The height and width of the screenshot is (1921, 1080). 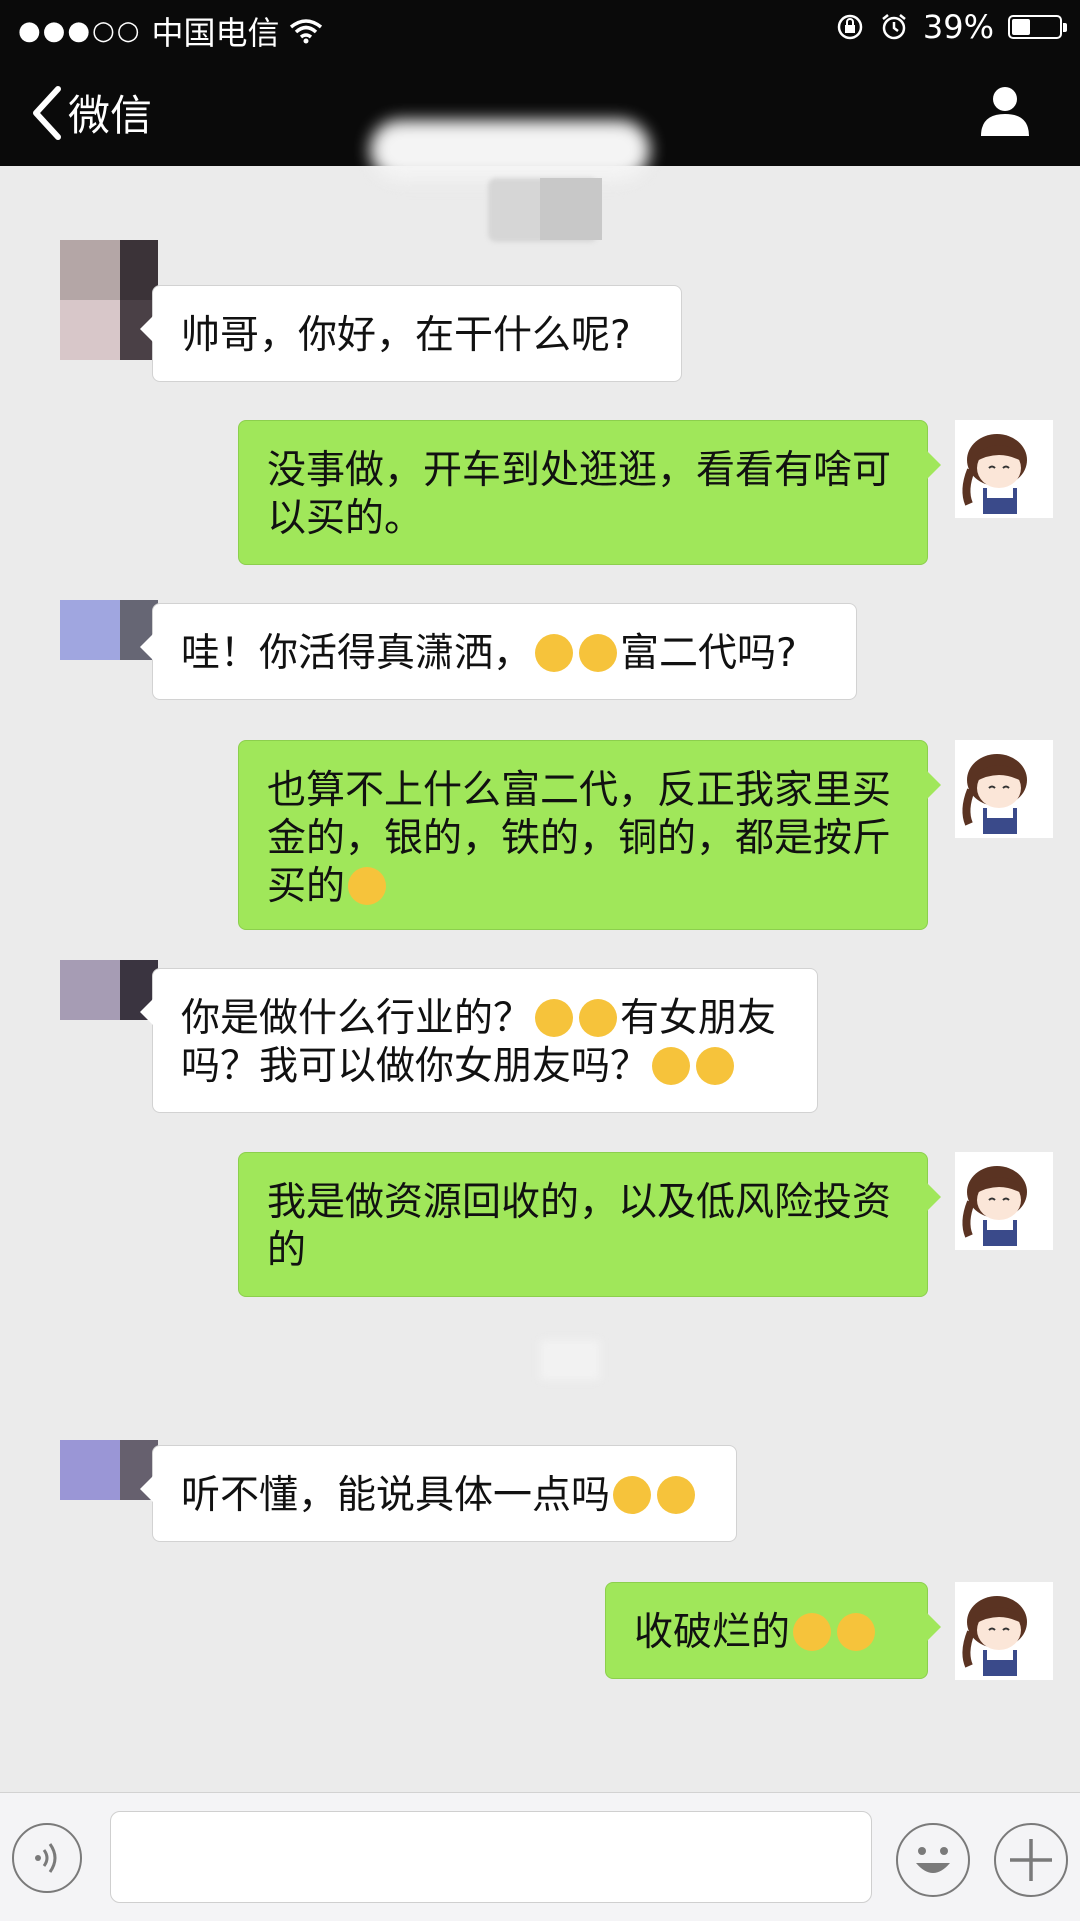 What do you see at coordinates (708, 653) in the screenshot?
I see `message-text: 富二代吗?` at bounding box center [708, 653].